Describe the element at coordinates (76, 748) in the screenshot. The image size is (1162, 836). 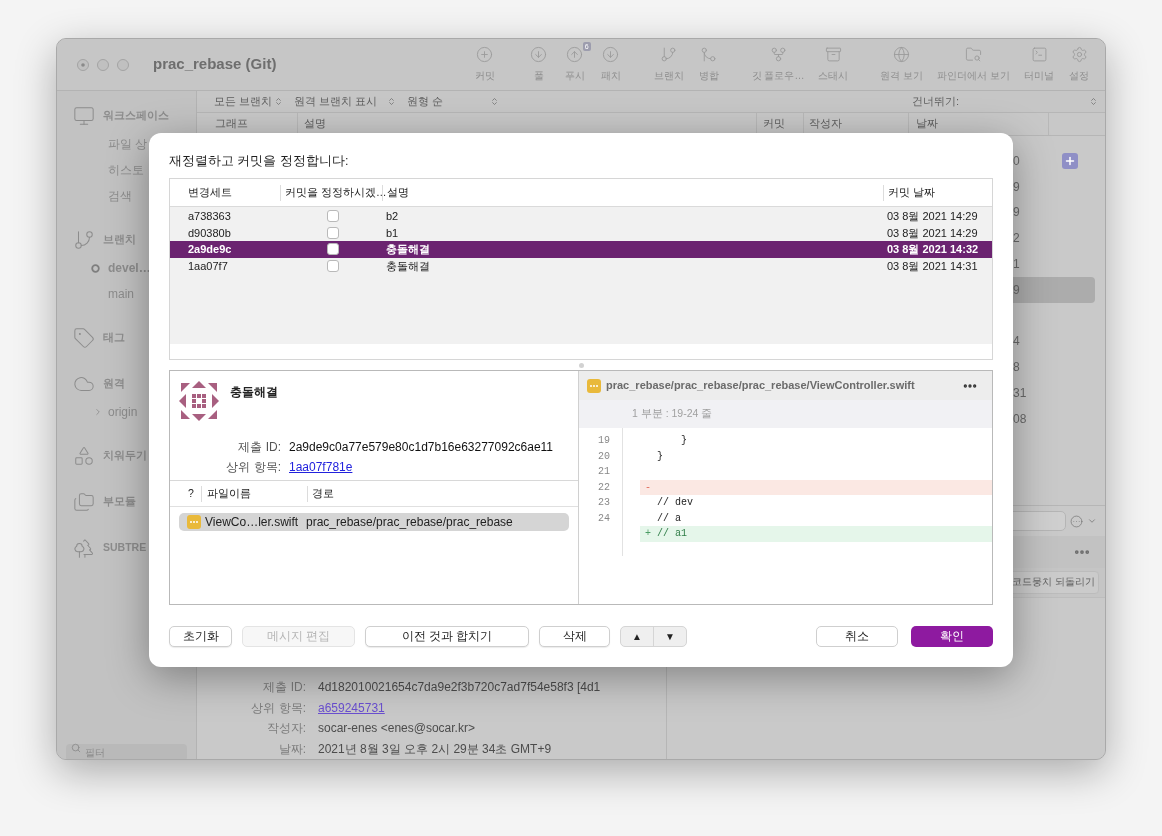
I see `search-icon` at that location.